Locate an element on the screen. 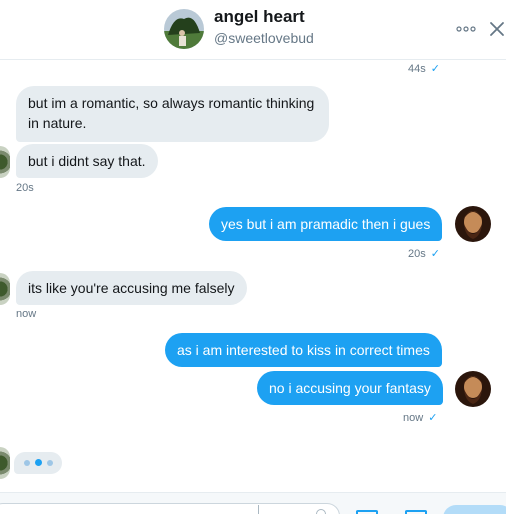  send-button is located at coordinates (474, 509).